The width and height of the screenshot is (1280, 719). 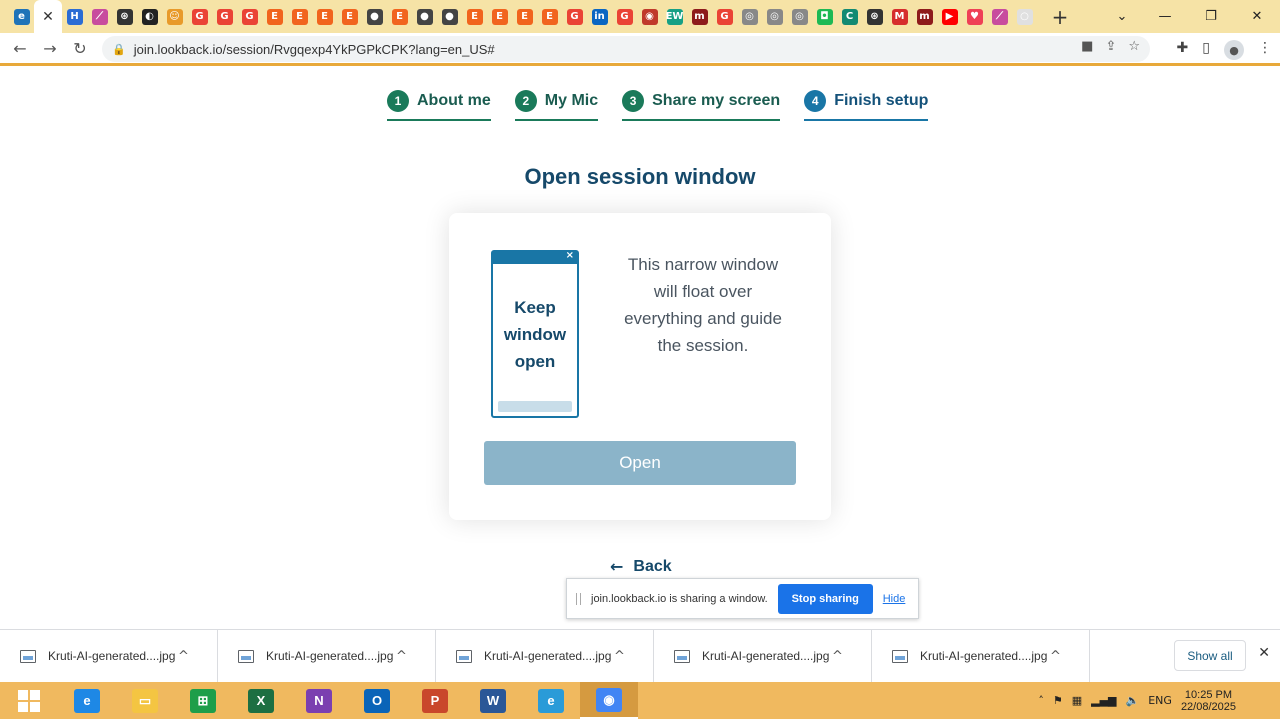 I want to click on browser-tab: H, so click(x=74, y=16).